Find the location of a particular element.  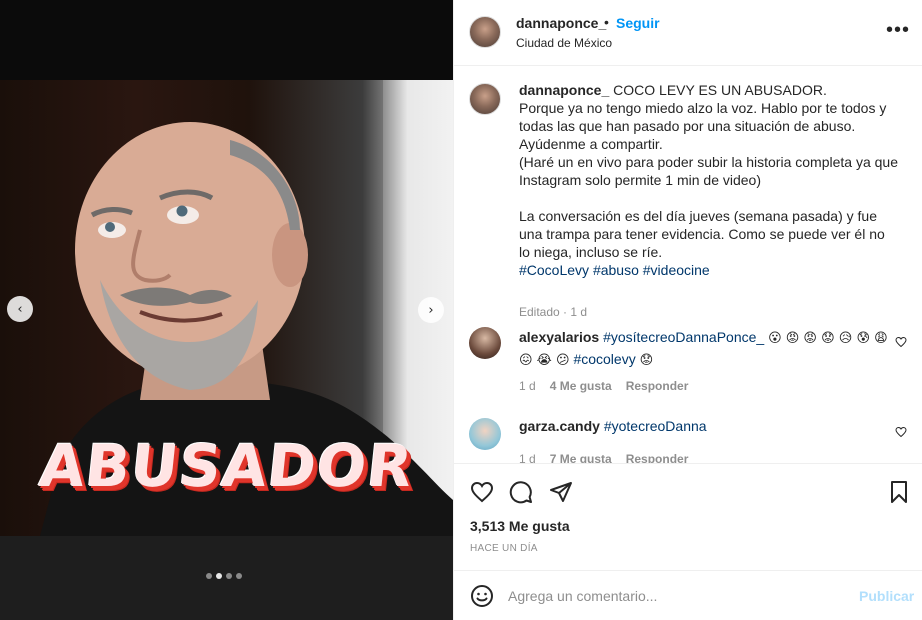

carousel-prev-button: ‹ is located at coordinates (20, 309).